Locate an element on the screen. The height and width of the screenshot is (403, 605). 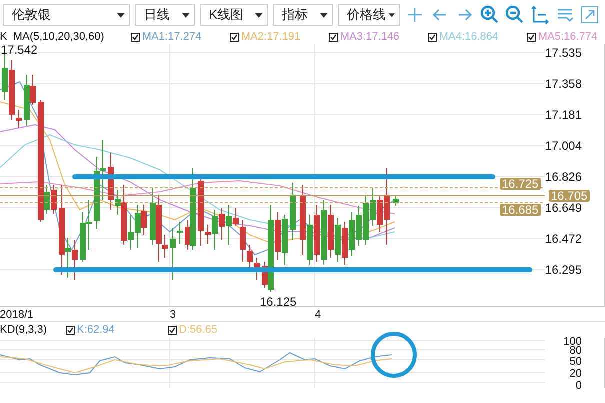
price-tag: 16.705 is located at coordinates (569, 196).